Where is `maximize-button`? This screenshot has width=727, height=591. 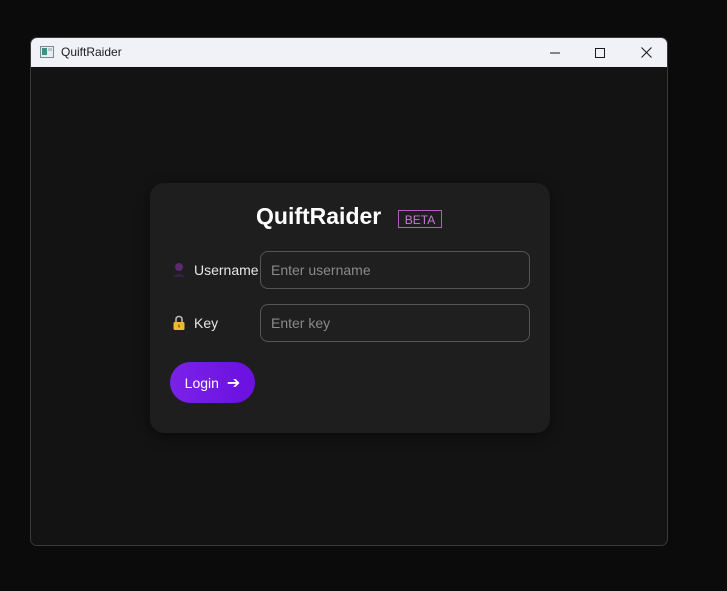
maximize-button is located at coordinates (600, 52).